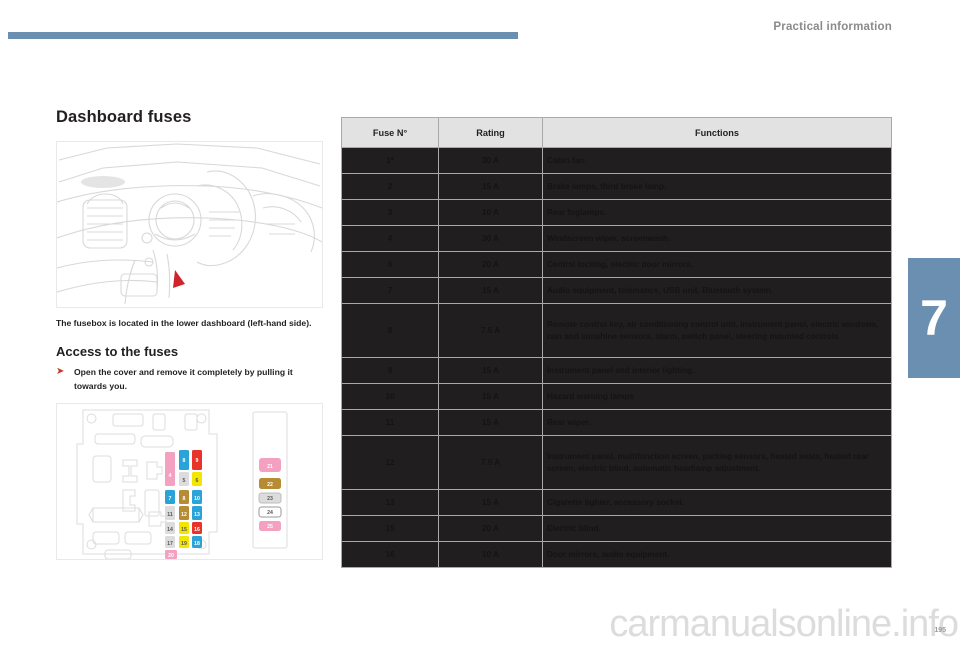 The height and width of the screenshot is (646, 960). What do you see at coordinates (490, 132) in the screenshot?
I see `column-header-rating: Rating` at bounding box center [490, 132].